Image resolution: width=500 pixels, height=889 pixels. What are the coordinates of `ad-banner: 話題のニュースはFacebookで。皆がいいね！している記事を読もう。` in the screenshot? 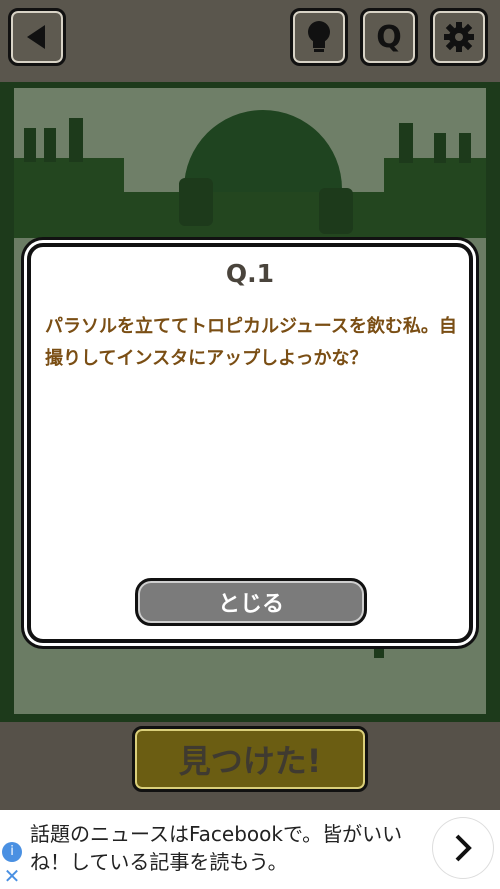 It's located at (250, 849).